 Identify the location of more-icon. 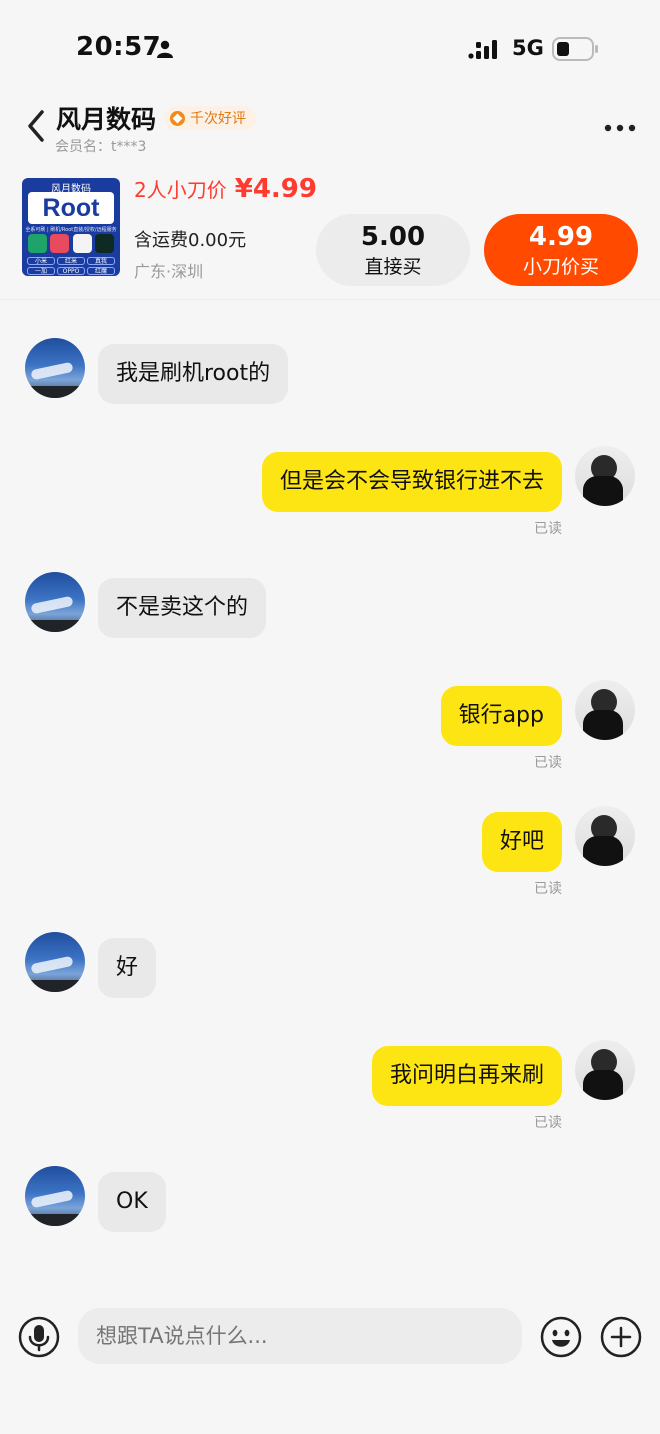
(621, 128).